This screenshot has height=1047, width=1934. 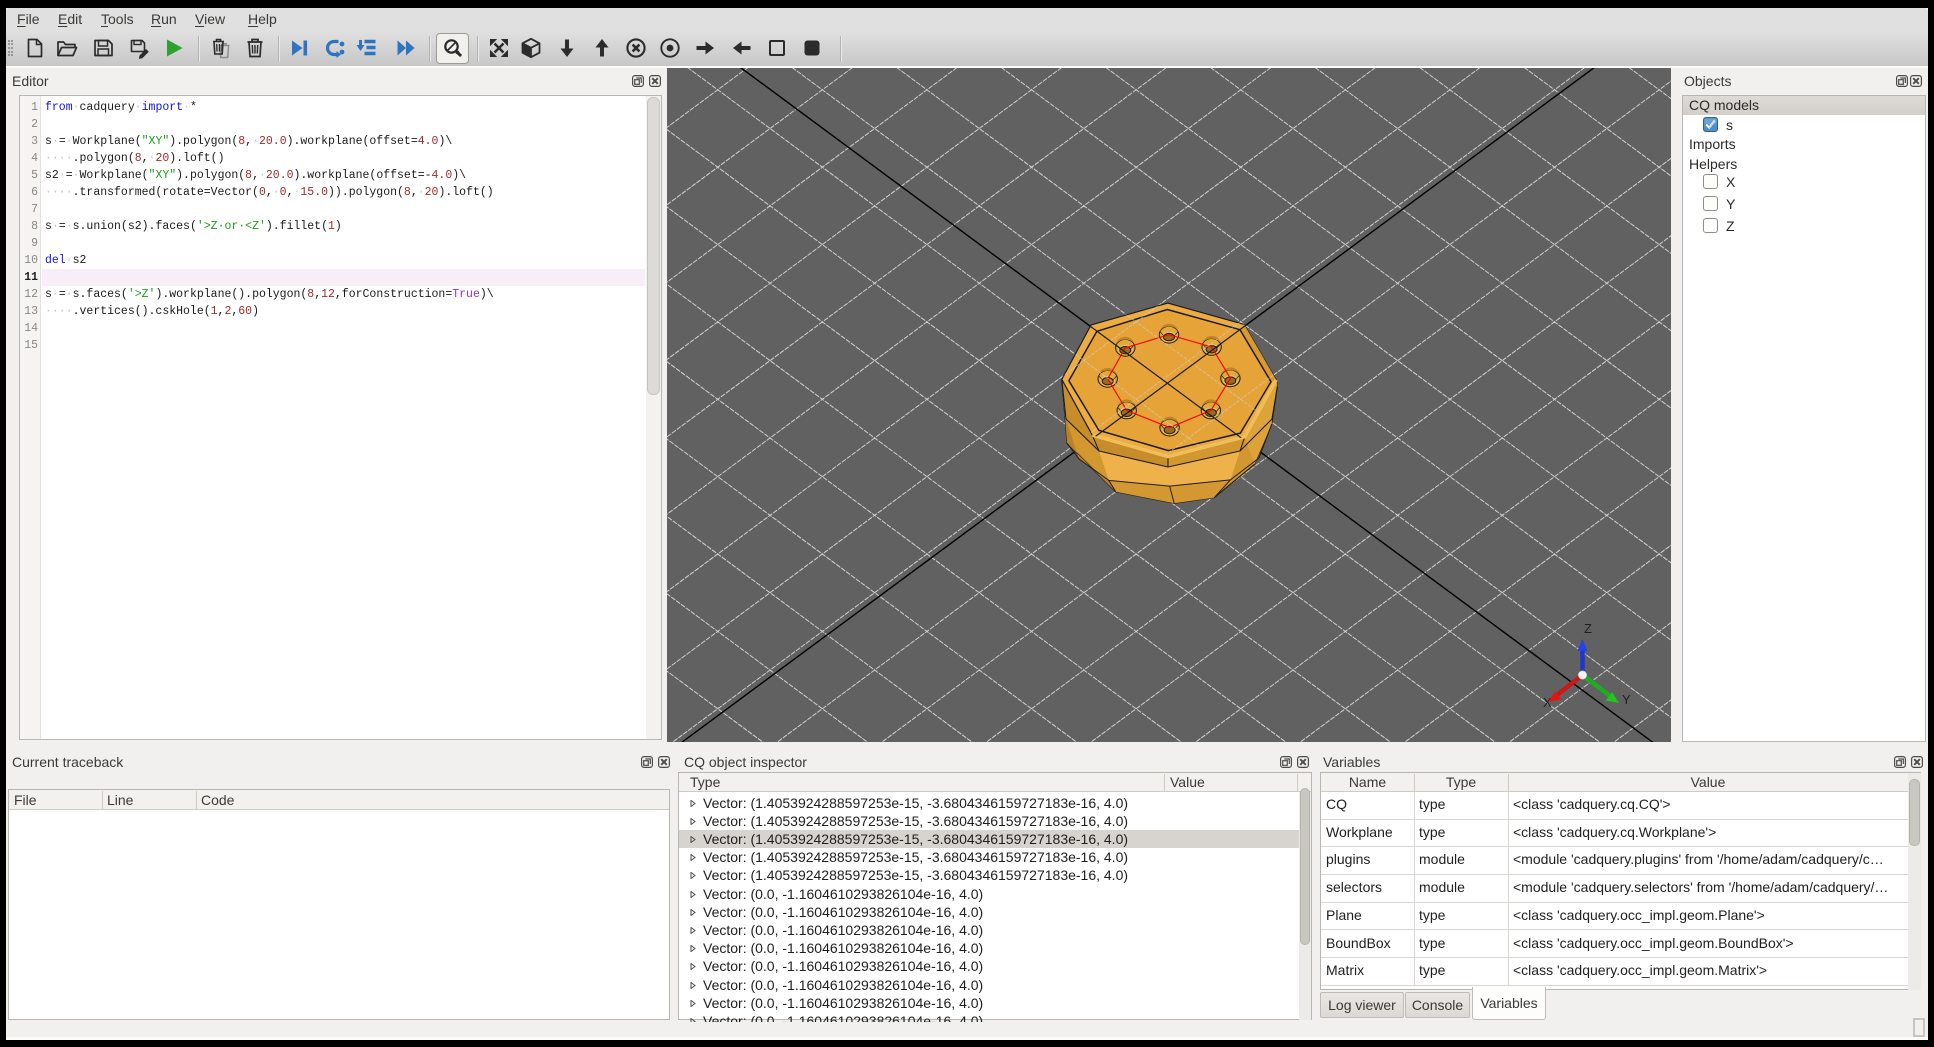 What do you see at coordinates (1588, 628) in the screenshot?
I see `svg-text: Z` at bounding box center [1588, 628].